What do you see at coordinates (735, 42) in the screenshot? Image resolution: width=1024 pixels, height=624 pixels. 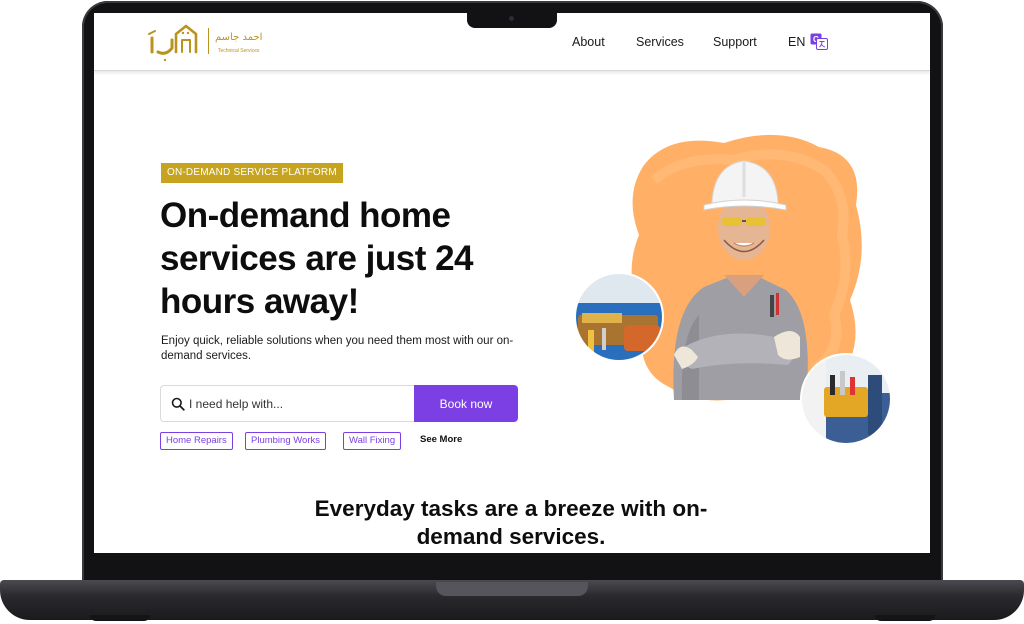 I see `nav-link-support: Support` at bounding box center [735, 42].